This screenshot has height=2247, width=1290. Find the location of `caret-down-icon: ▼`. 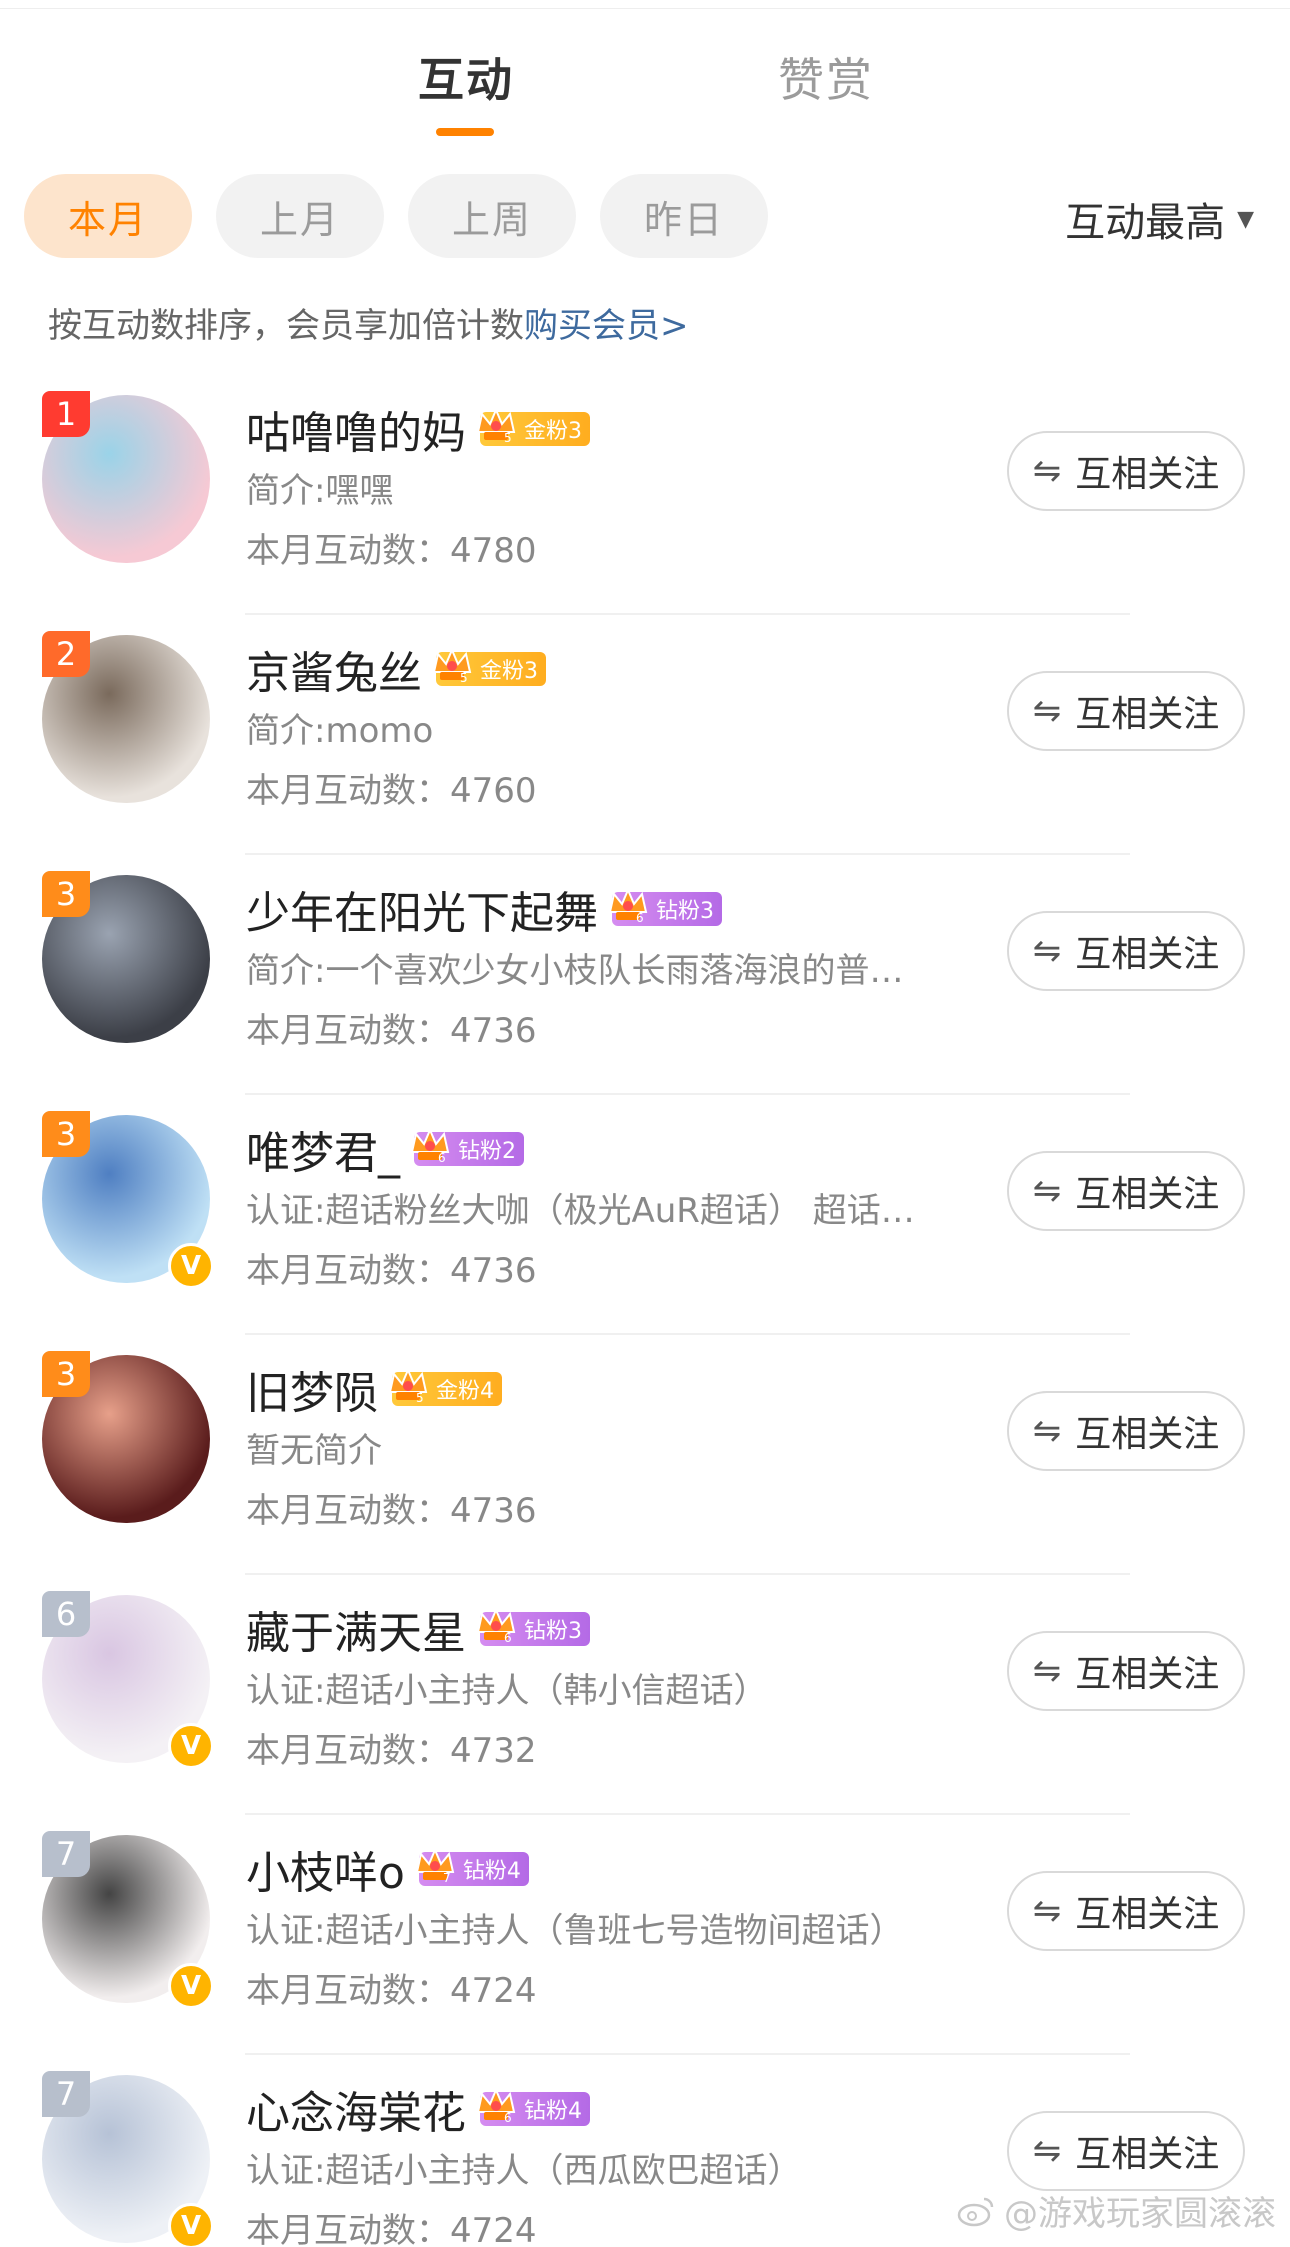

caret-down-icon: ▼ is located at coordinates (1245, 219).